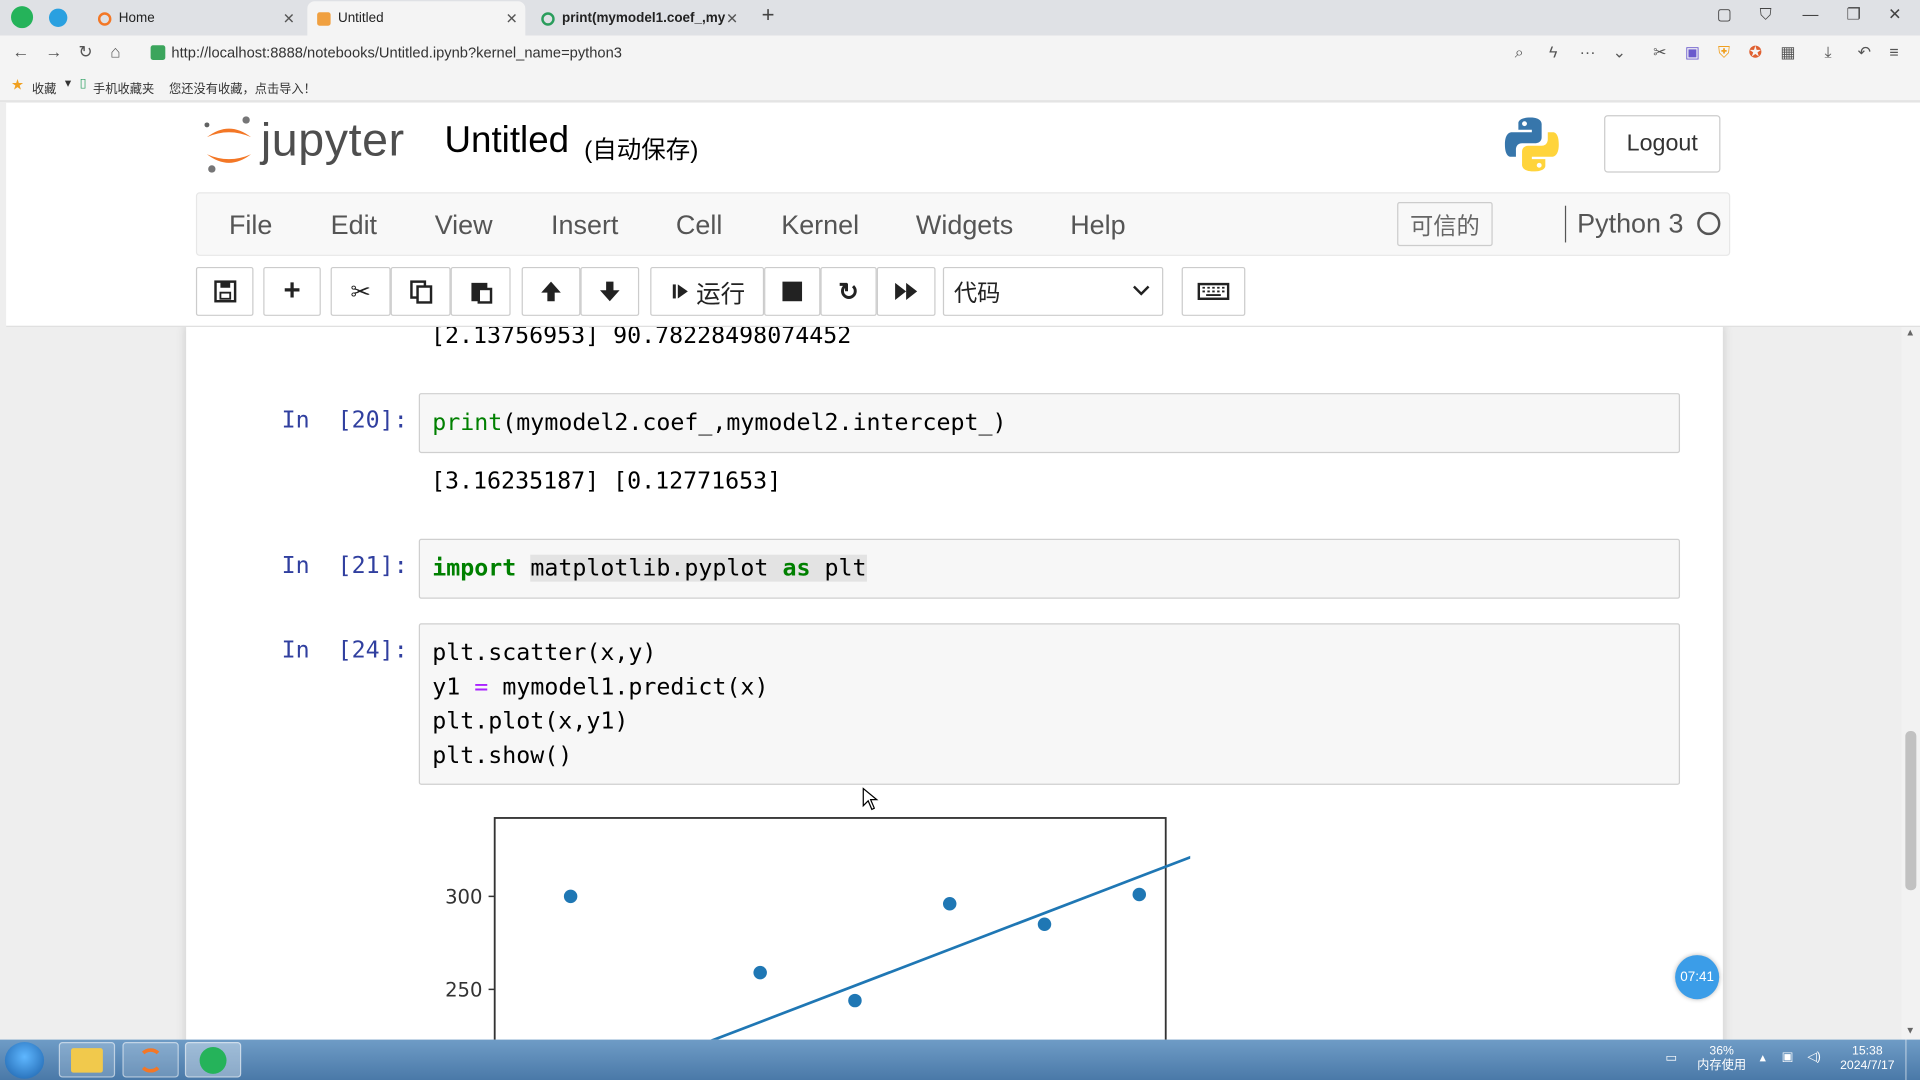  Describe the element at coordinates (68, 83) in the screenshot. I see `chevron-down-icon: ▾` at that location.